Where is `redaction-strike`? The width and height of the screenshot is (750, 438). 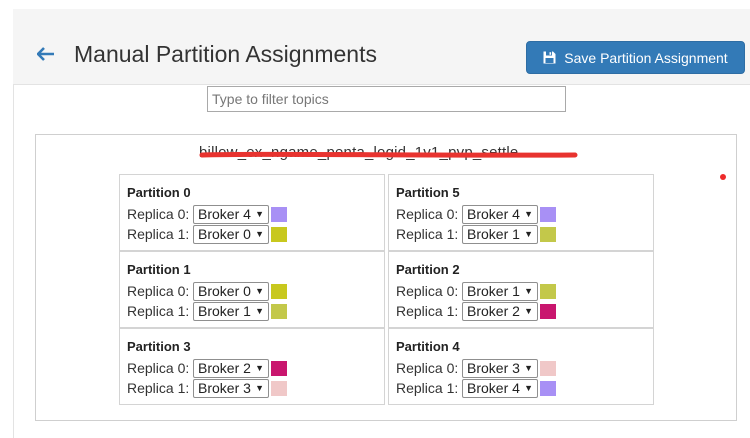 redaction-strike is located at coordinates (388, 154).